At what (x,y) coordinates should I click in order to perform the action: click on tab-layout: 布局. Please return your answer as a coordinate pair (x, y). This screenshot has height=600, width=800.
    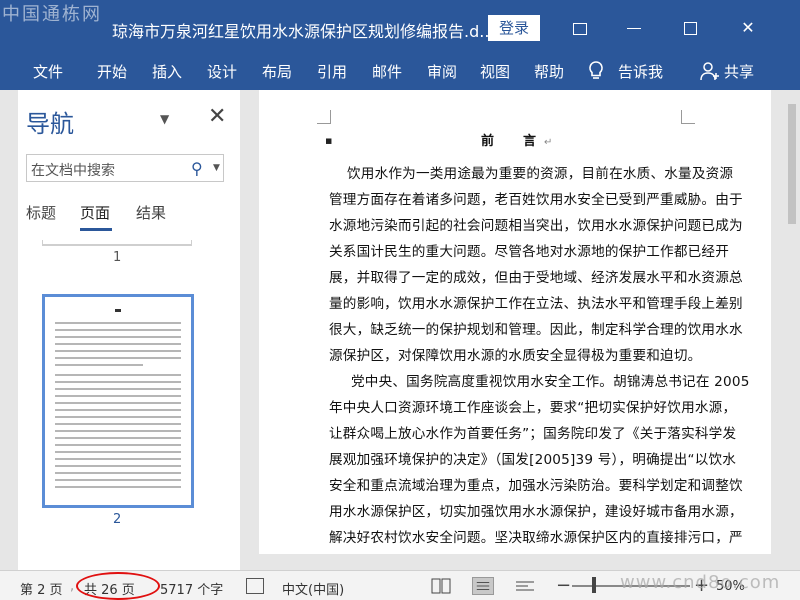
    Looking at the image, I should click on (277, 71).